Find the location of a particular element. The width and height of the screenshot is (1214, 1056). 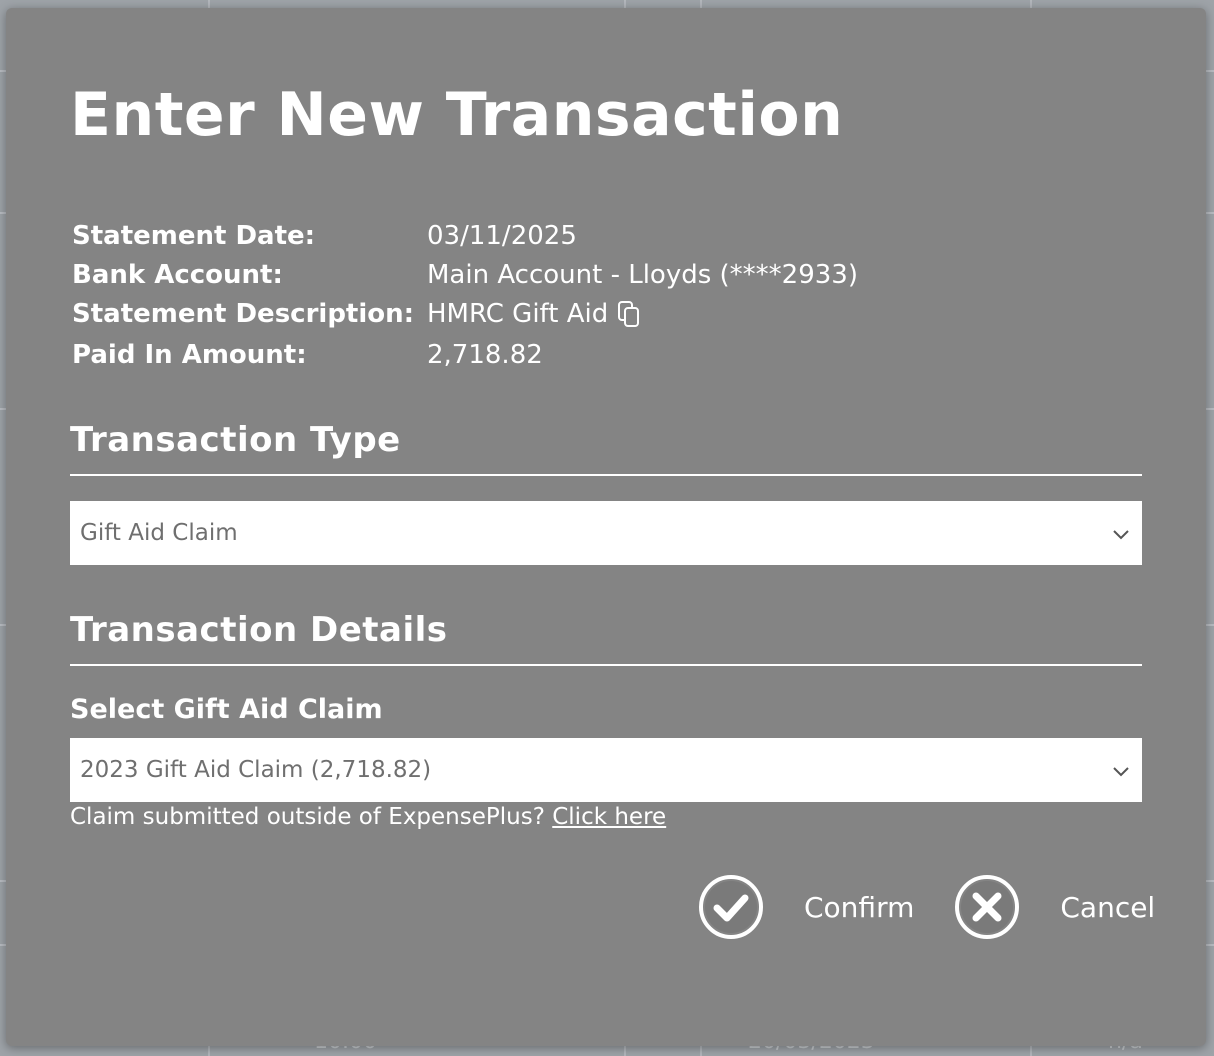

transaction-details-divider is located at coordinates (606, 665).